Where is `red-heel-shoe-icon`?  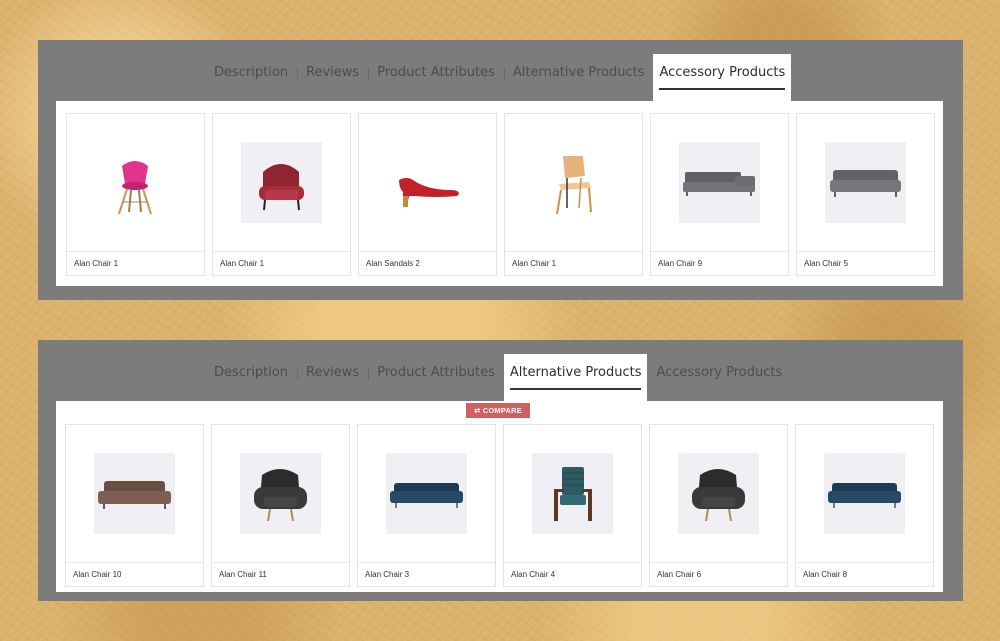
red-heel-shoe-icon is located at coordinates (427, 182).